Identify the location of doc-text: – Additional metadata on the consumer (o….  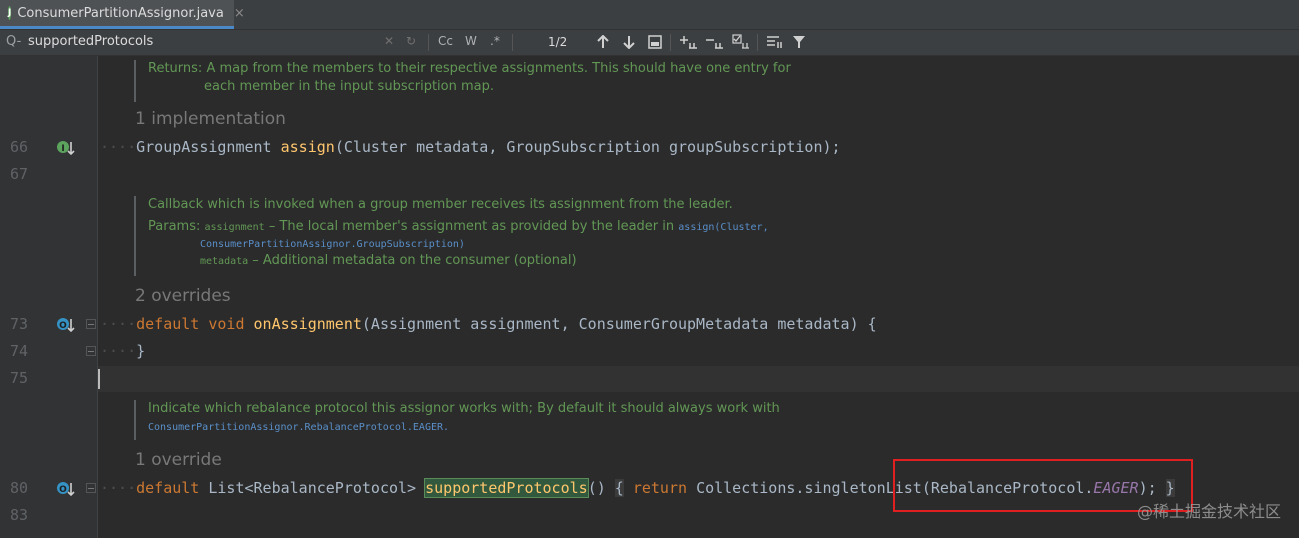
(412, 260).